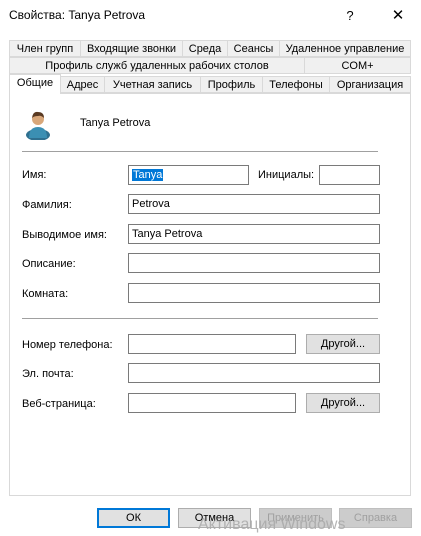 The height and width of the screenshot is (536, 421). Describe the element at coordinates (370, 84) in the screenshot. I see `tab-organization: Организация` at that location.